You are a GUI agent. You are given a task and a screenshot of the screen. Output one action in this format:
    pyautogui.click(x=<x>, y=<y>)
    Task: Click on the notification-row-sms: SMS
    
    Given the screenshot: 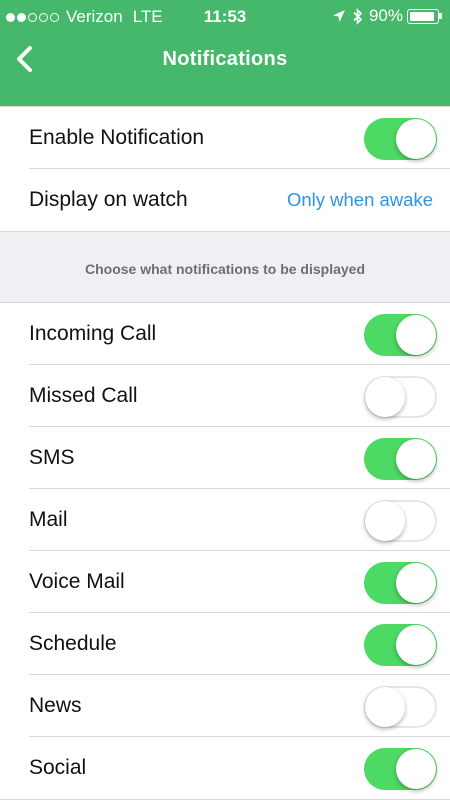 What is the action you would take?
    pyautogui.click(x=239, y=458)
    